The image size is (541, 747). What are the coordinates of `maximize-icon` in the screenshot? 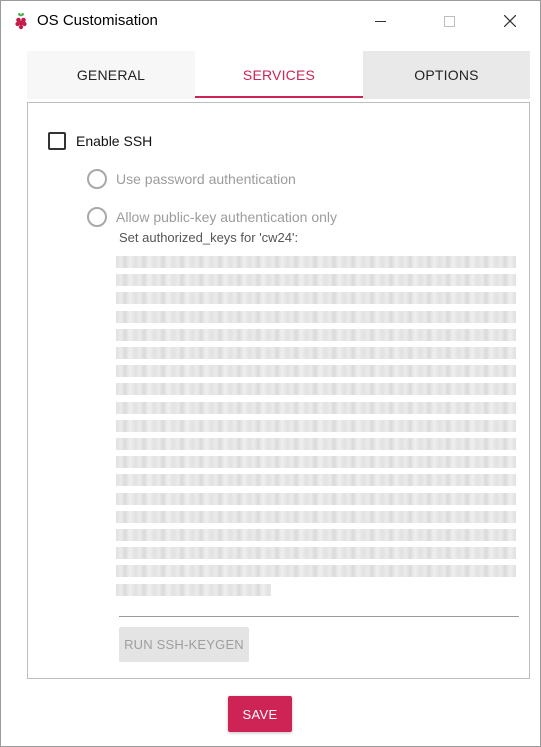 It's located at (449, 21).